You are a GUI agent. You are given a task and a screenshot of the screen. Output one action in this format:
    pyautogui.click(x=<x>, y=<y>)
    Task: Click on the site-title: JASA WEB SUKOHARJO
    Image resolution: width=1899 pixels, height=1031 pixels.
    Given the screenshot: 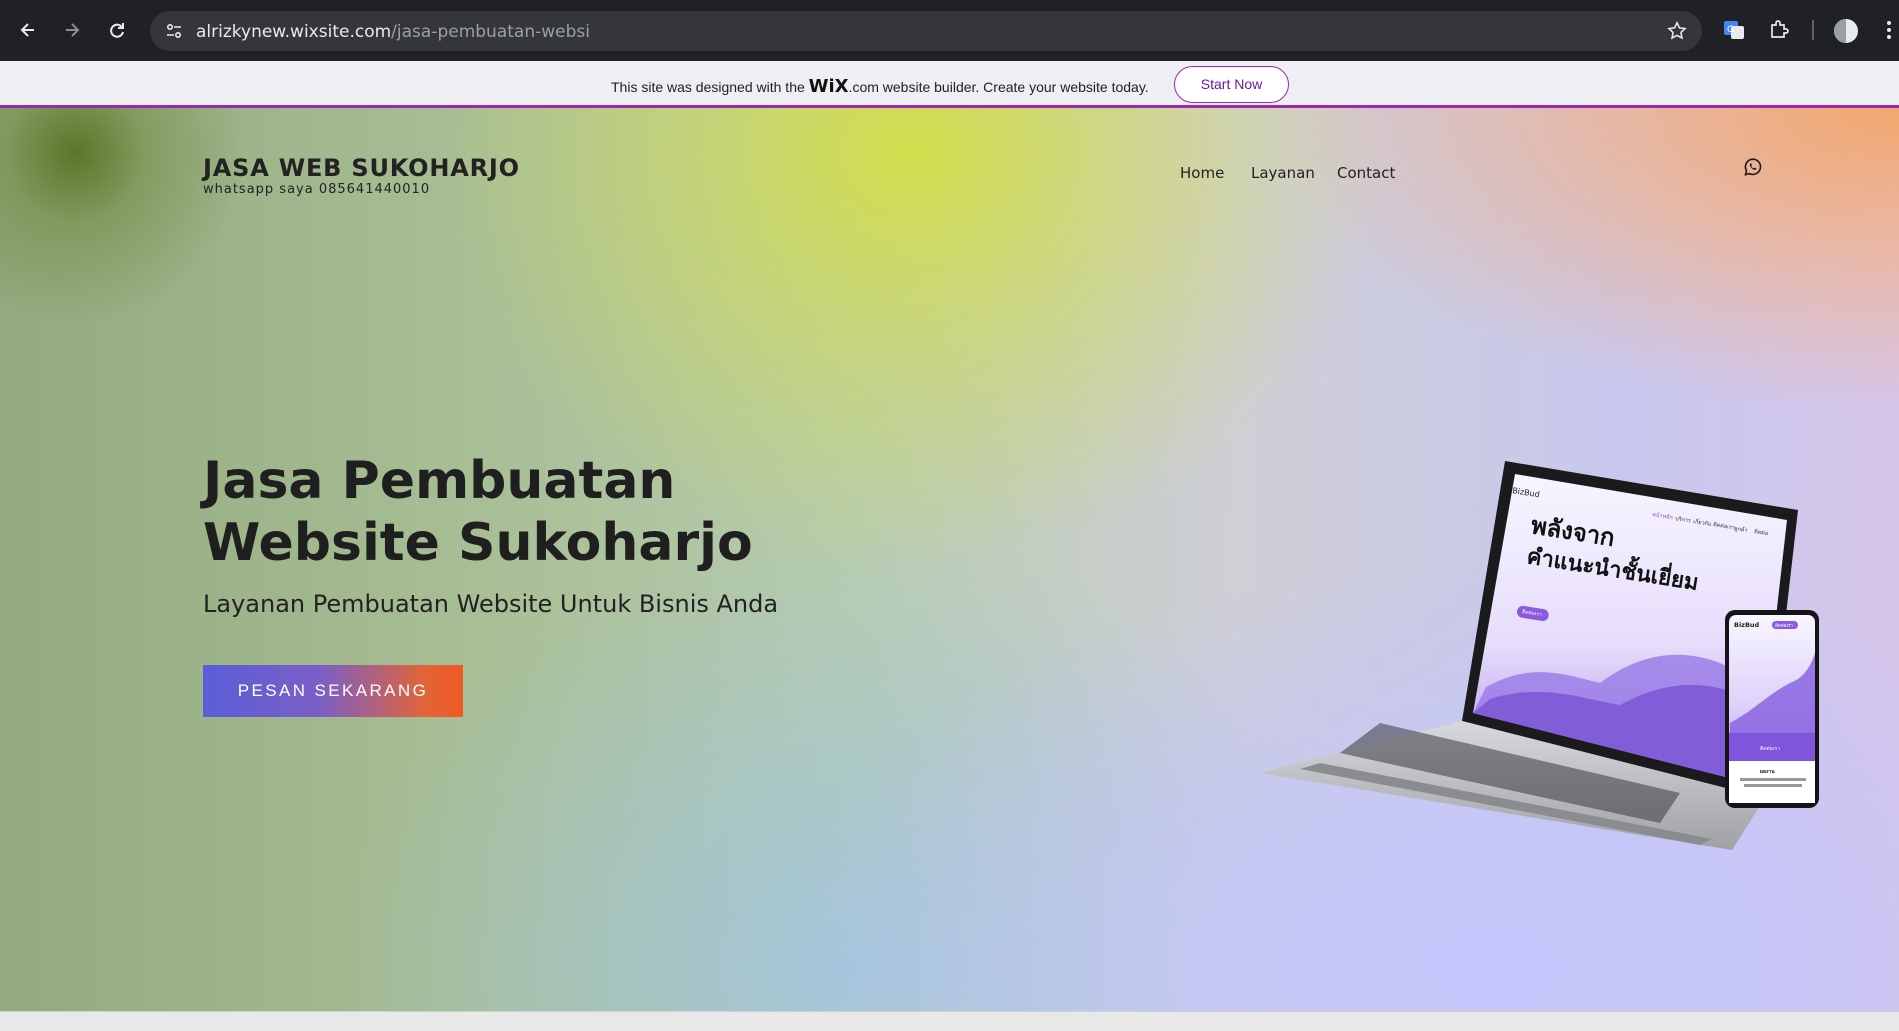 What is the action you would take?
    pyautogui.click(x=361, y=168)
    